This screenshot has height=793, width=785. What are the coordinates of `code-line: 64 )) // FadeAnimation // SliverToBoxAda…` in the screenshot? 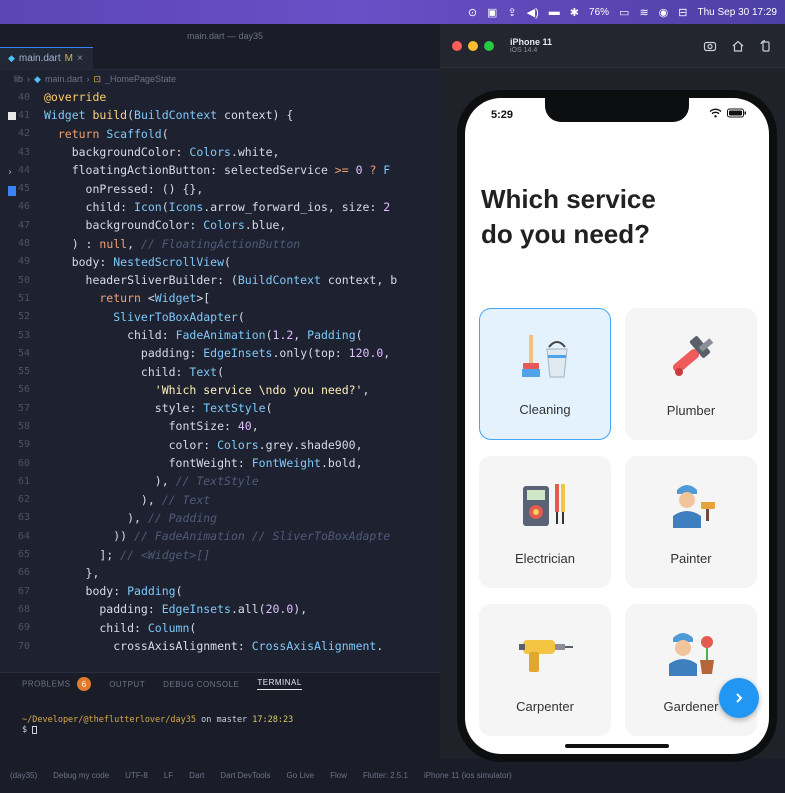 It's located at (225, 536).